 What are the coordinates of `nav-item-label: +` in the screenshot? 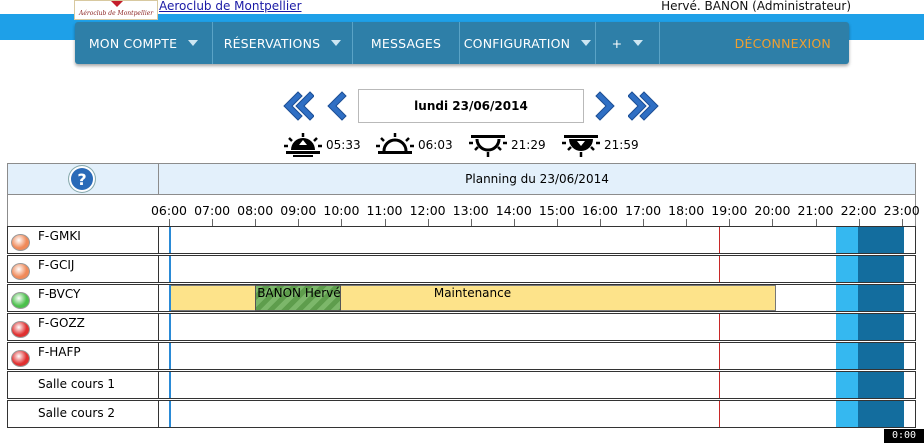 It's located at (617, 43).